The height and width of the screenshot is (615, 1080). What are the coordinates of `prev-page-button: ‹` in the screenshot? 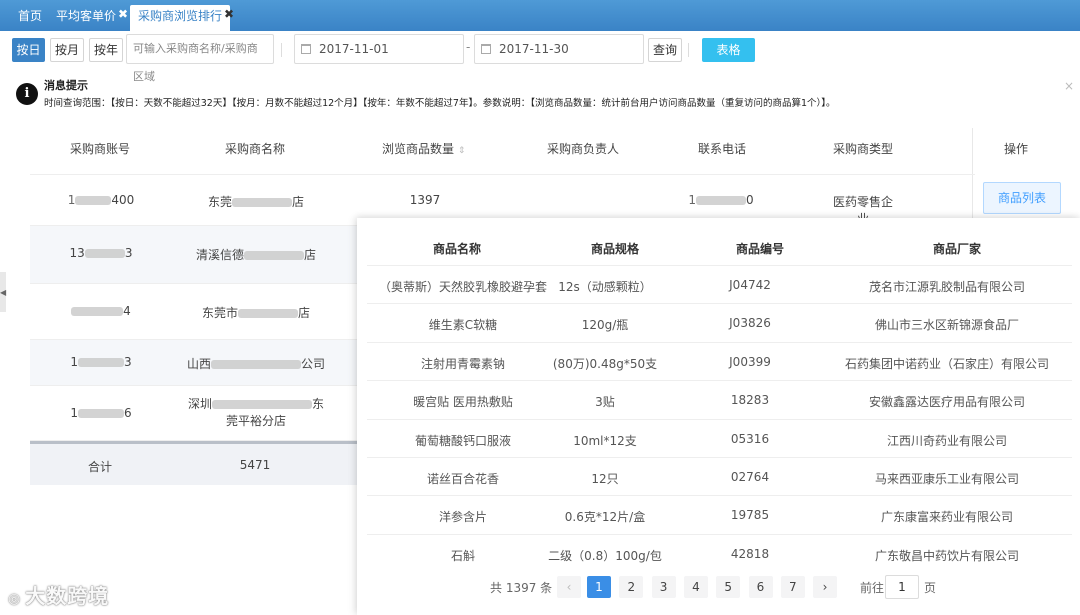 It's located at (569, 587).